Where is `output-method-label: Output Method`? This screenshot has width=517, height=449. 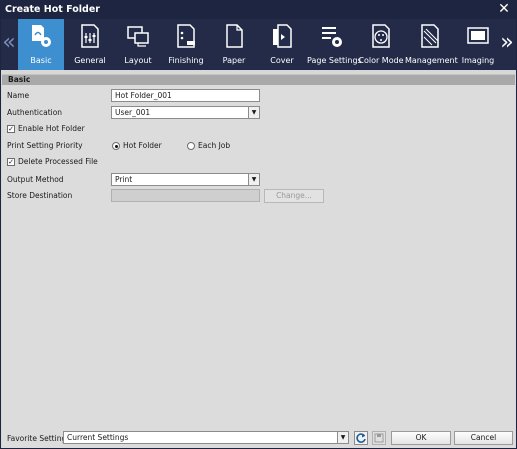 output-method-label: Output Method is located at coordinates (35, 179).